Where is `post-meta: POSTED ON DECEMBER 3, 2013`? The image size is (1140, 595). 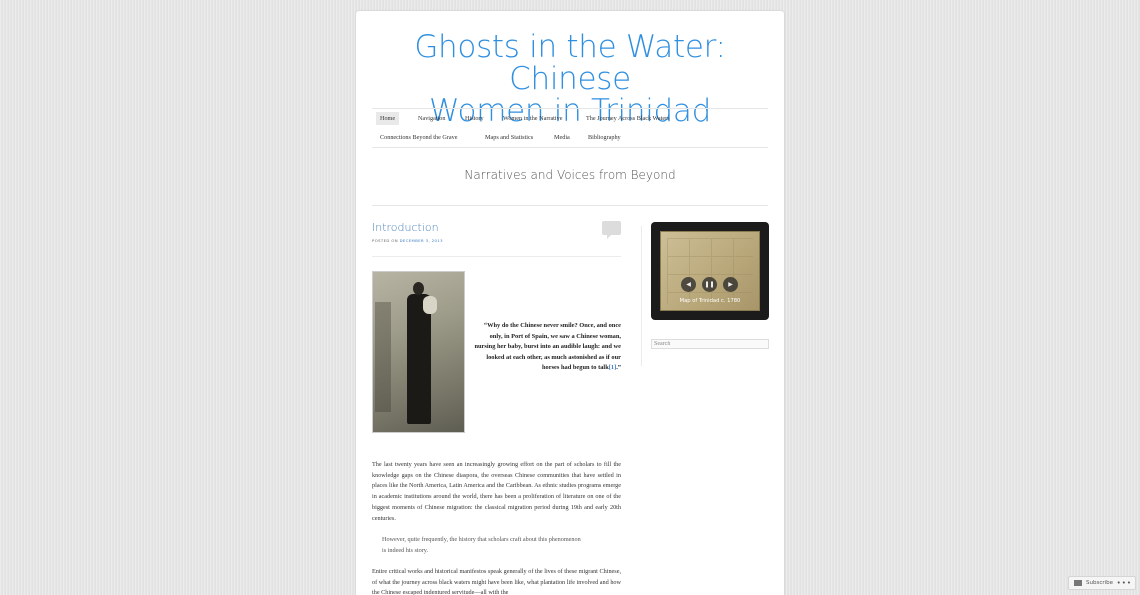
post-meta: POSTED ON DECEMBER 3, 2013 is located at coordinates (407, 240).